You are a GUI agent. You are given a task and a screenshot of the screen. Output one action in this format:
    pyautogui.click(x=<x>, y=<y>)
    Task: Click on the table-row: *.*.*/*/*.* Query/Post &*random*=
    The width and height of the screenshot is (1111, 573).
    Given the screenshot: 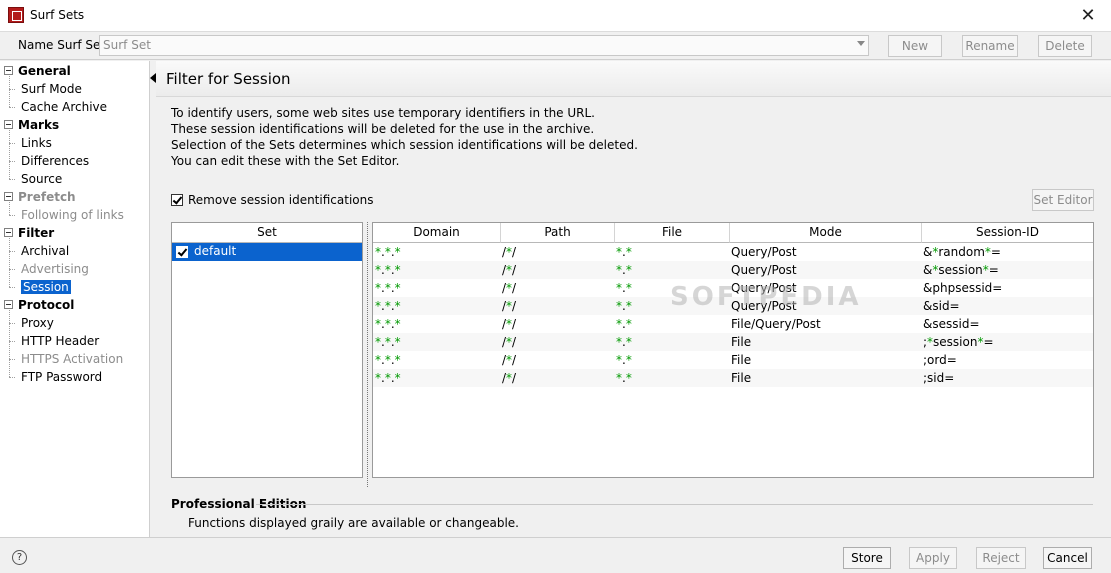 What is the action you would take?
    pyautogui.click(x=733, y=252)
    